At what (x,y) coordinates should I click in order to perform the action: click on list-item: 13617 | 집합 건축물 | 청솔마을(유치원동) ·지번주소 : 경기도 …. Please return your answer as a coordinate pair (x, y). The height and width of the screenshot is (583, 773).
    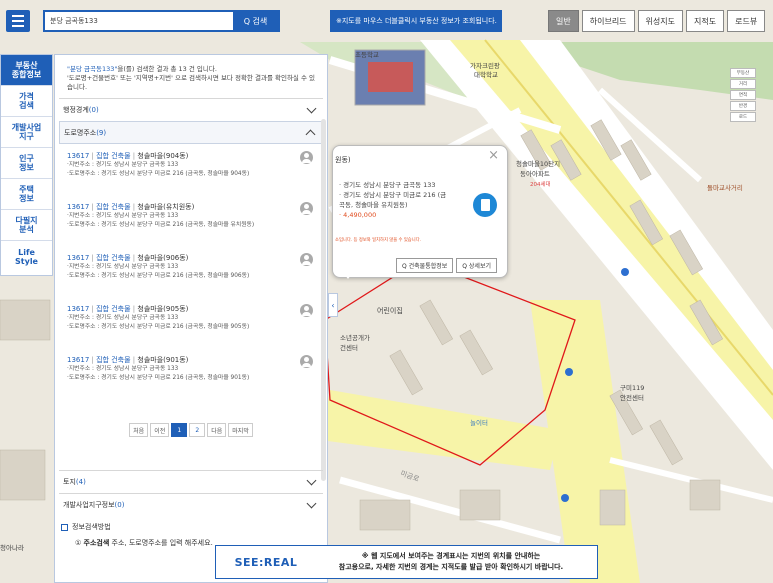
    Looking at the image, I should click on (191, 220).